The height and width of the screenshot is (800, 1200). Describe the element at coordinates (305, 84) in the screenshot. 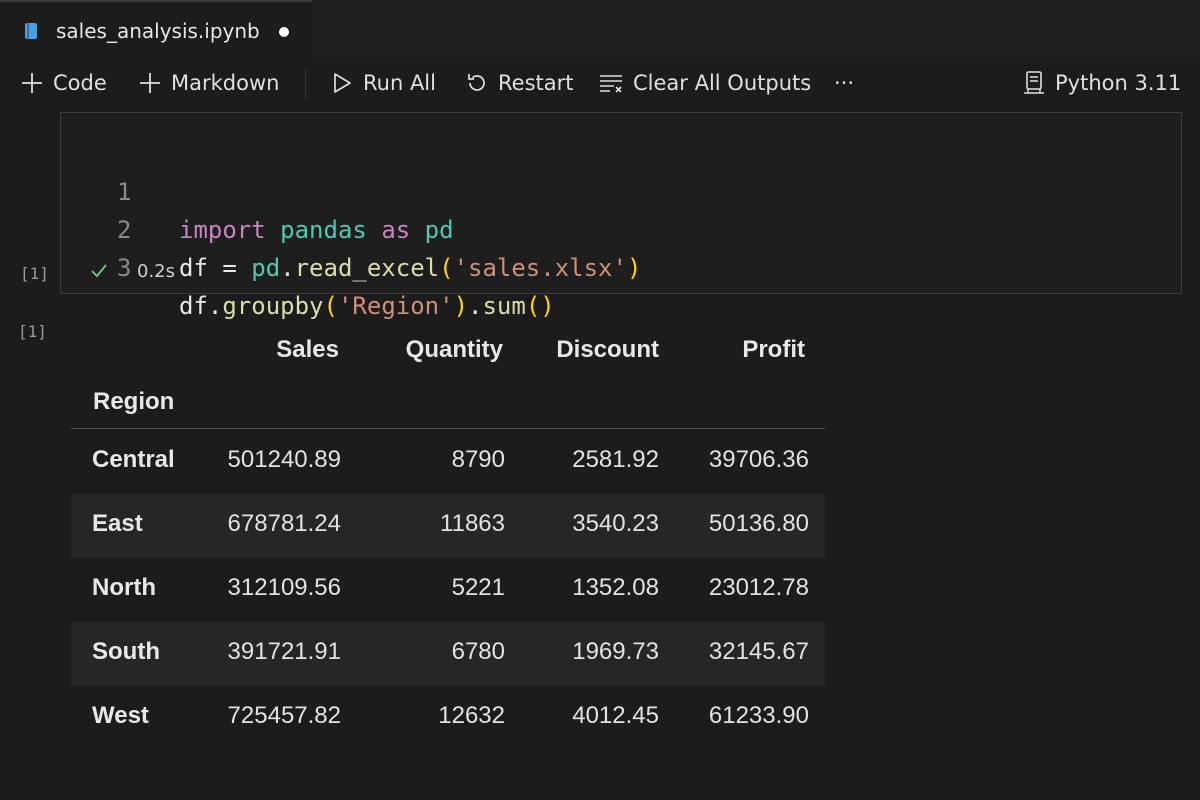

I see `toolbar-divider` at that location.